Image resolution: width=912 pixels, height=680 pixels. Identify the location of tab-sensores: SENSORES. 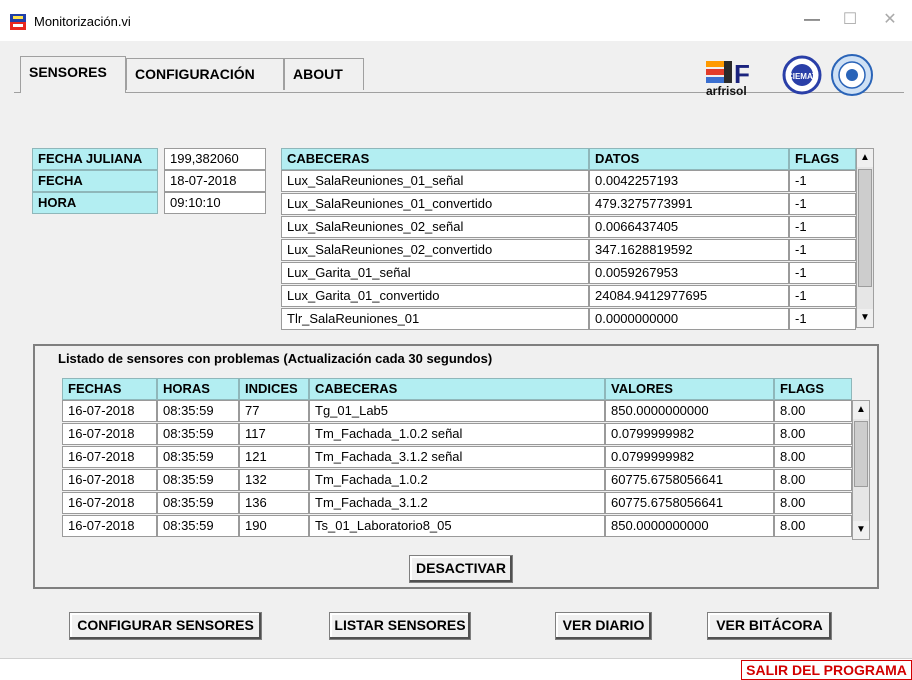
(73, 74).